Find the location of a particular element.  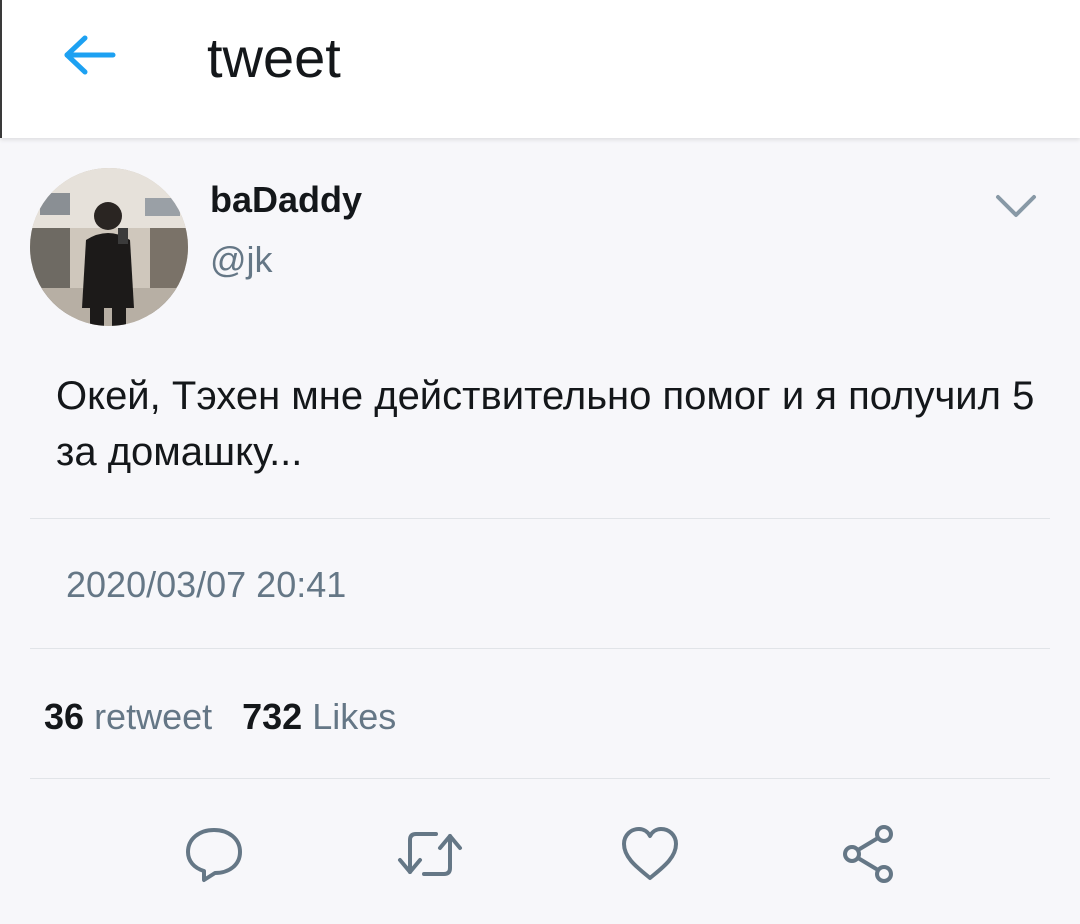

retweet-button is located at coordinates (430, 854).